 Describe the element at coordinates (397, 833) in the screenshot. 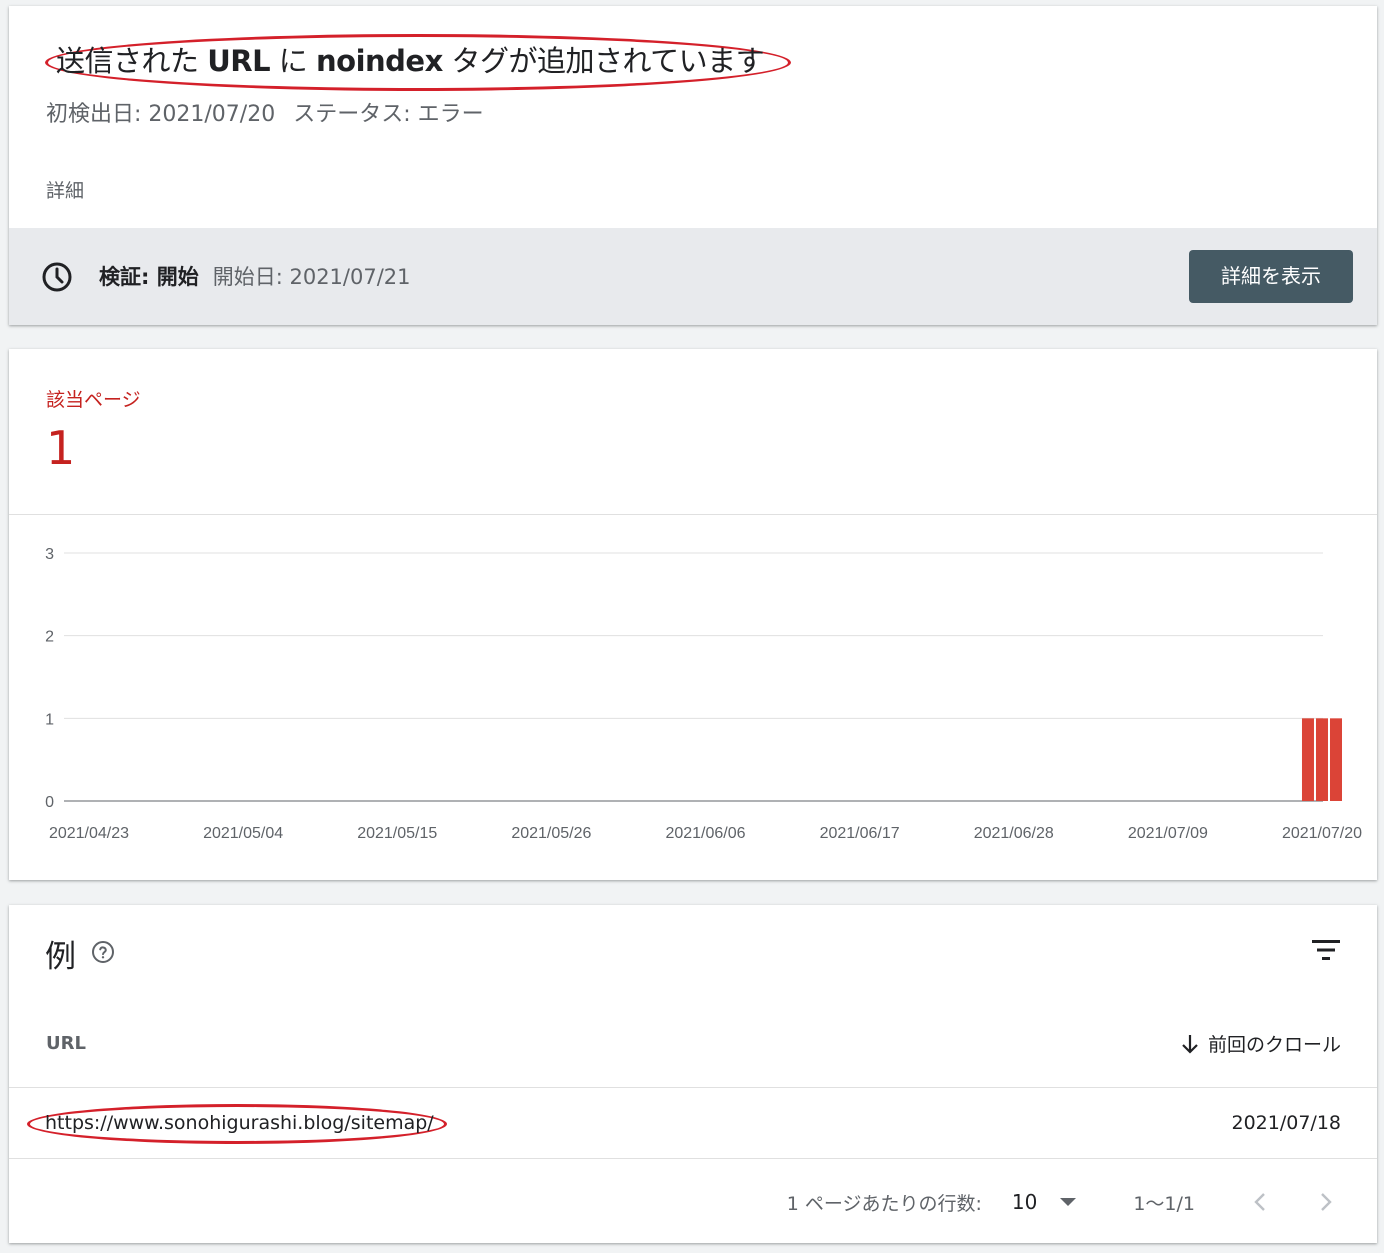

I see `x-tick-label: 2021/05/15` at that location.